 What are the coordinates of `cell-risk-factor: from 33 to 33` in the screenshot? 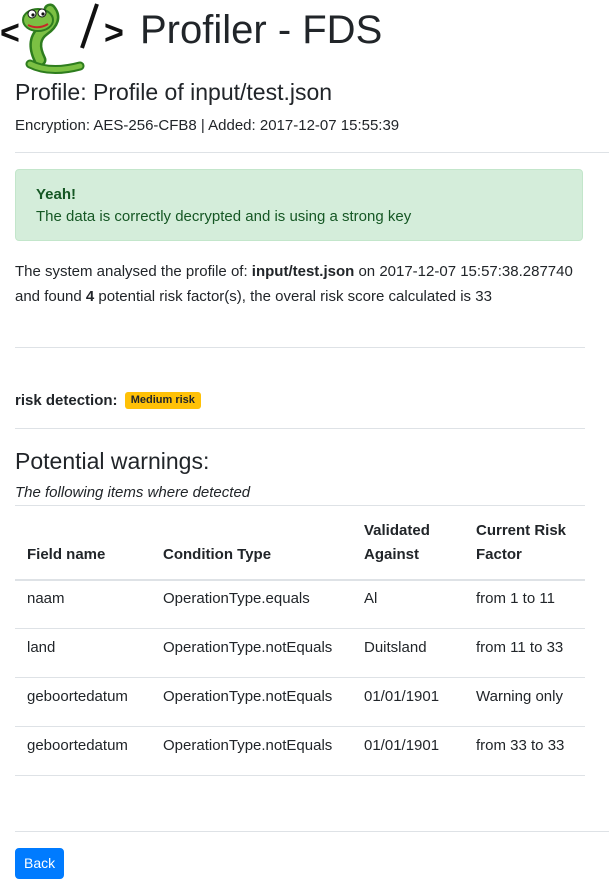 It's located at (524, 751).